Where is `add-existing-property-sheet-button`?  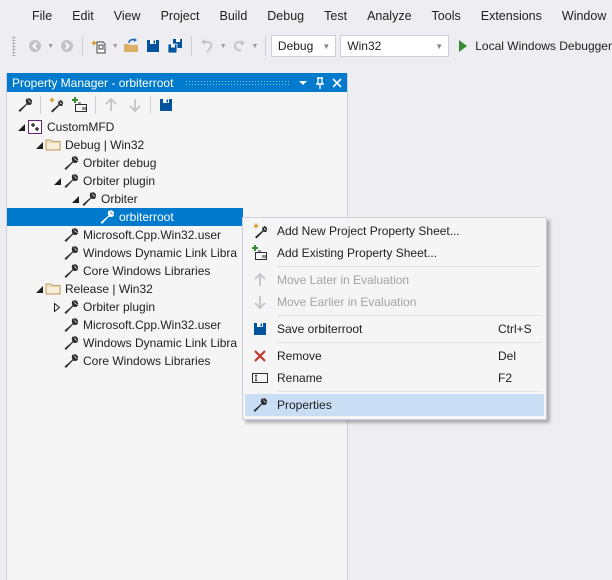
add-existing-property-sheet-button is located at coordinates (80, 105).